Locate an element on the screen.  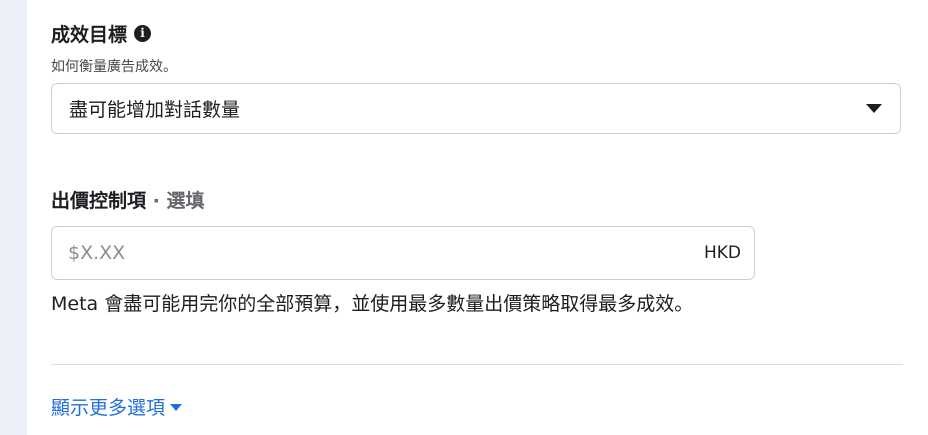
caret-down-icon is located at coordinates (176, 407).